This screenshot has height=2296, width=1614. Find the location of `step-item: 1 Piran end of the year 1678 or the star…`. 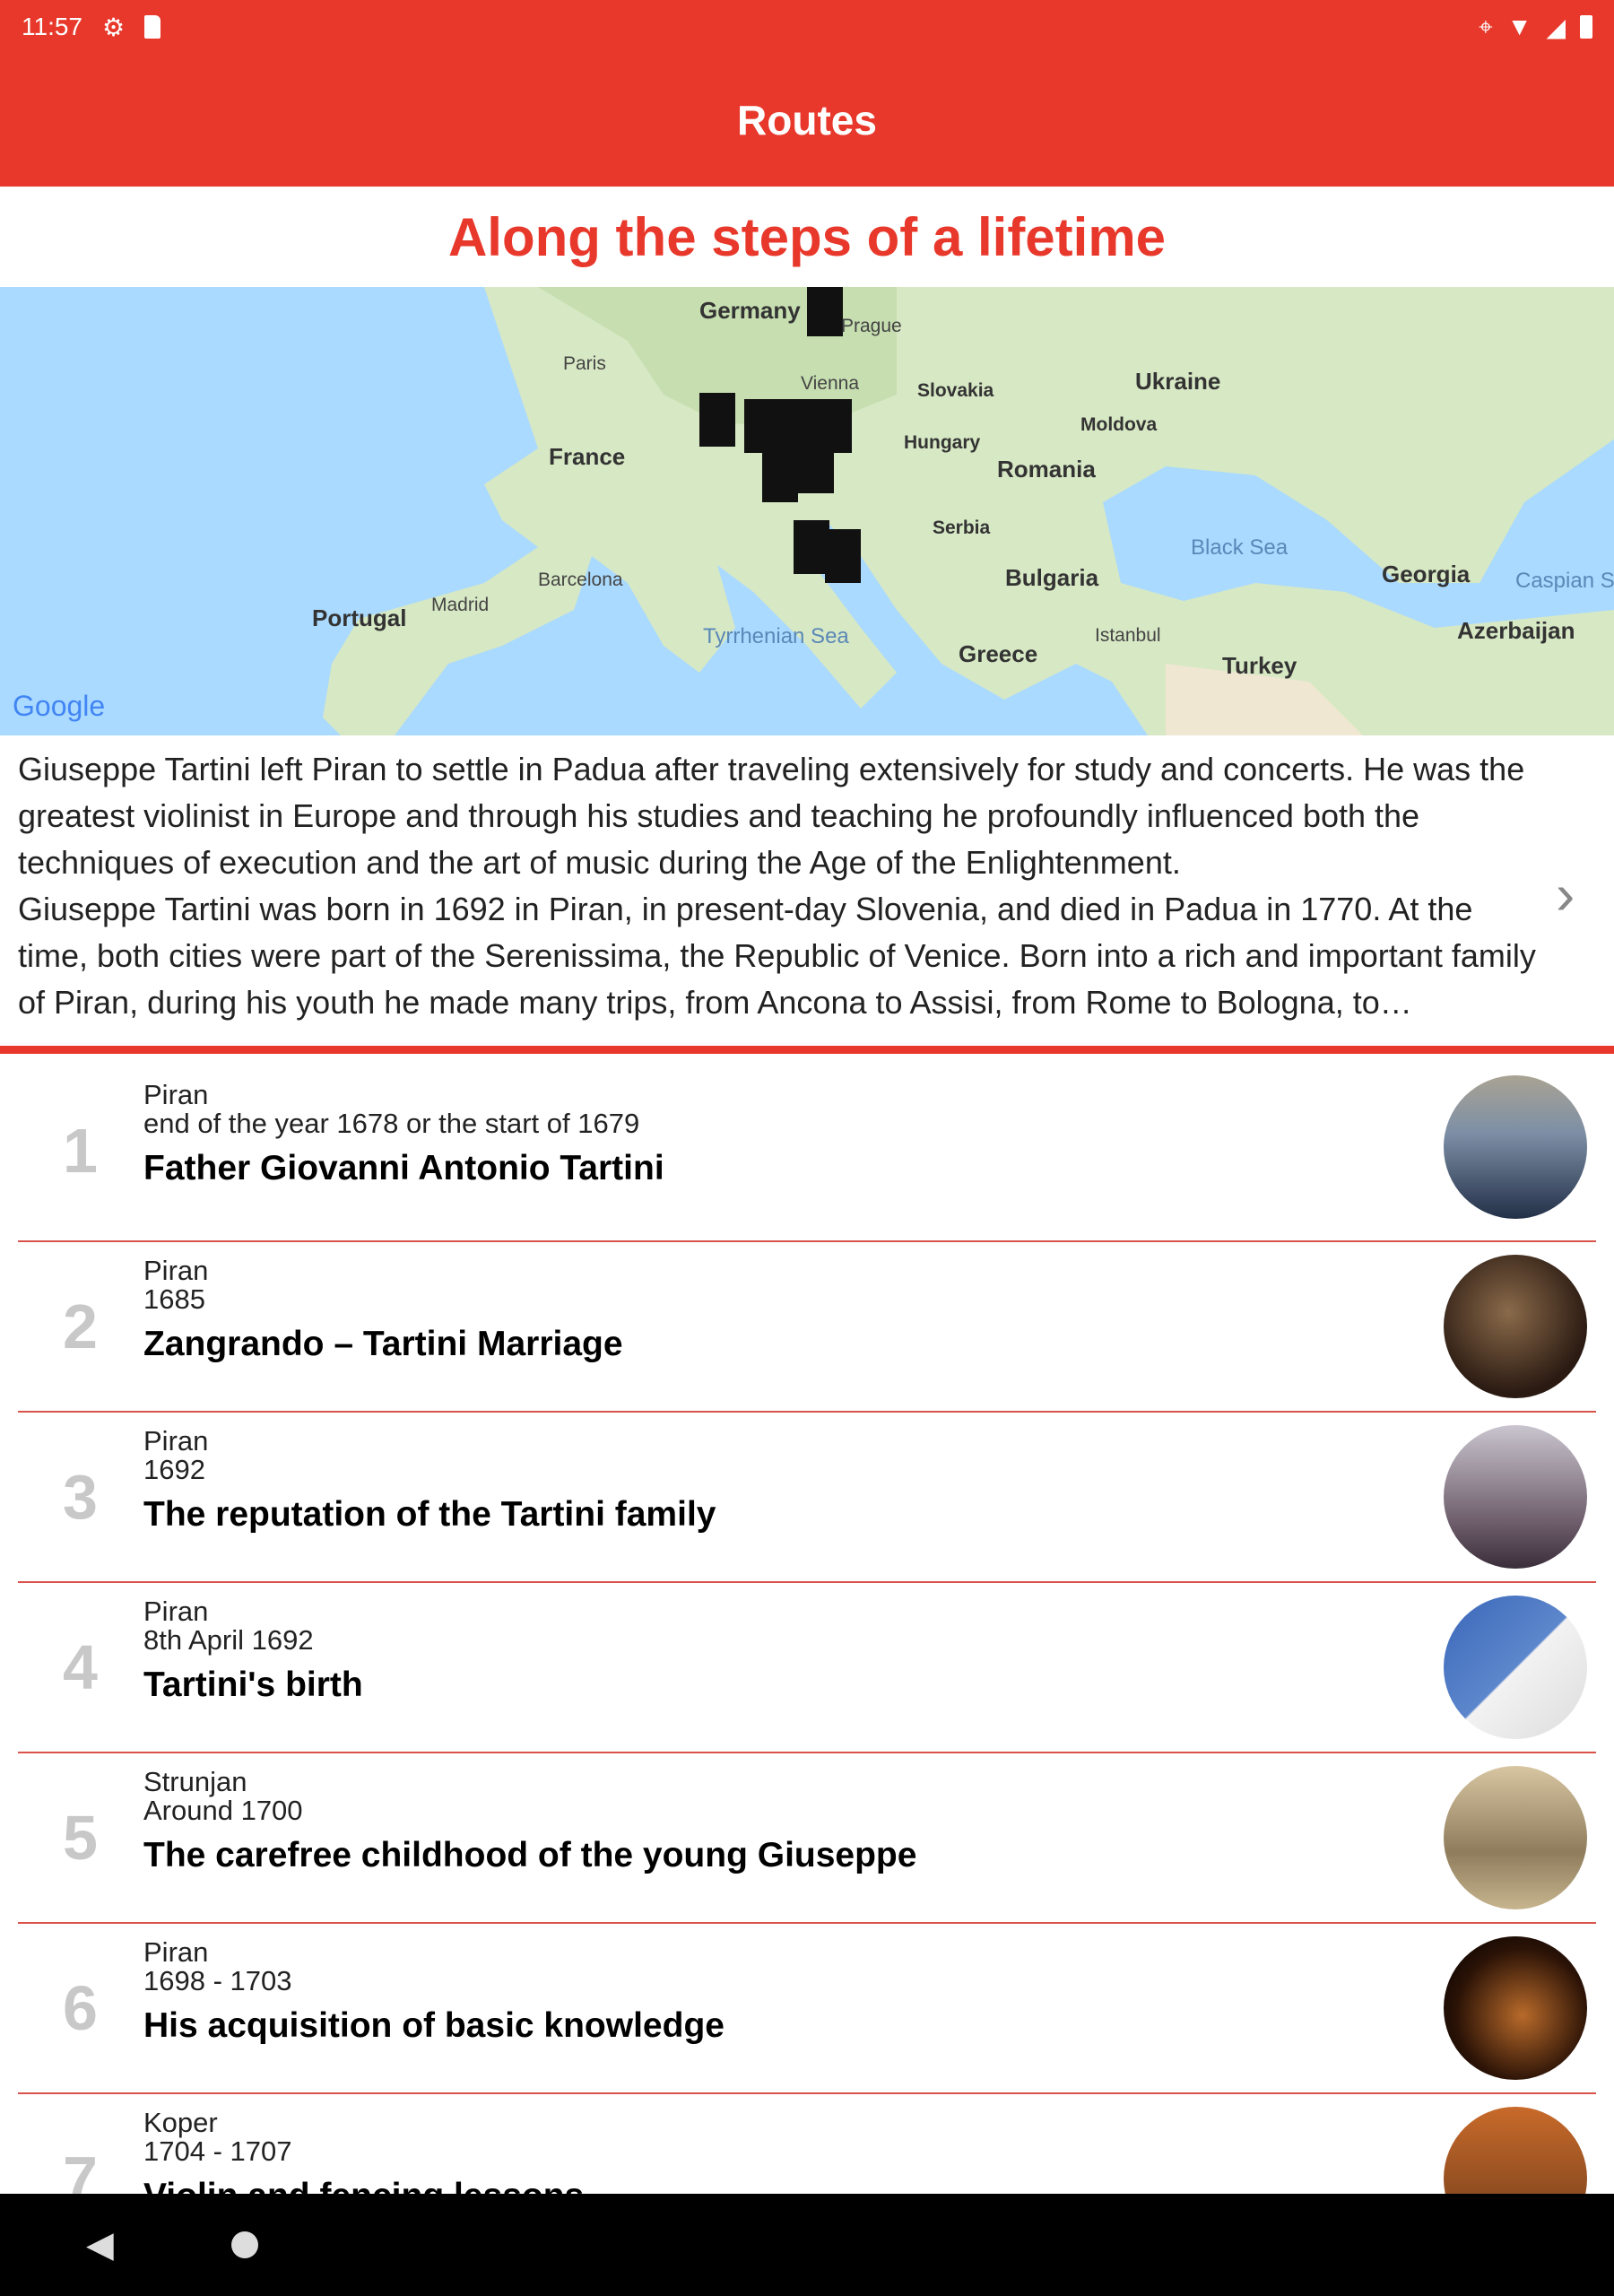

step-item: 1 Piran end of the year 1678 or the star… is located at coordinates (807, 1148).